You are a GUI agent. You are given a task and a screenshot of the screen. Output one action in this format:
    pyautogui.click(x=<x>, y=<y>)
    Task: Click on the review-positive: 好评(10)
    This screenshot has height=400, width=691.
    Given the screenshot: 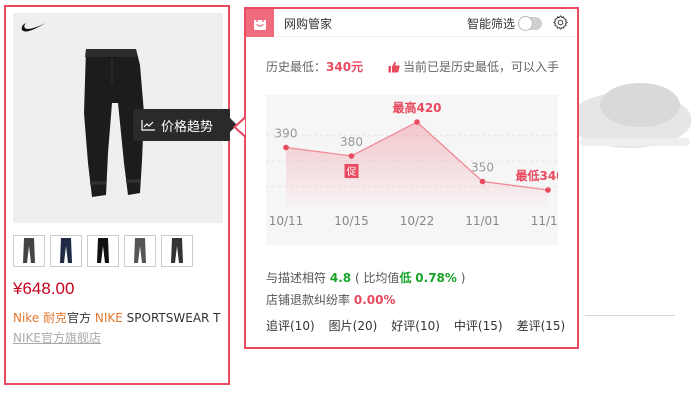 What is the action you would take?
    pyautogui.click(x=415, y=325)
    